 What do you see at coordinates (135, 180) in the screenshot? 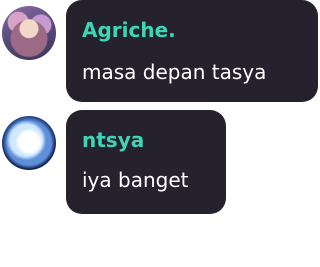
I see `message-text: iya banget` at bounding box center [135, 180].